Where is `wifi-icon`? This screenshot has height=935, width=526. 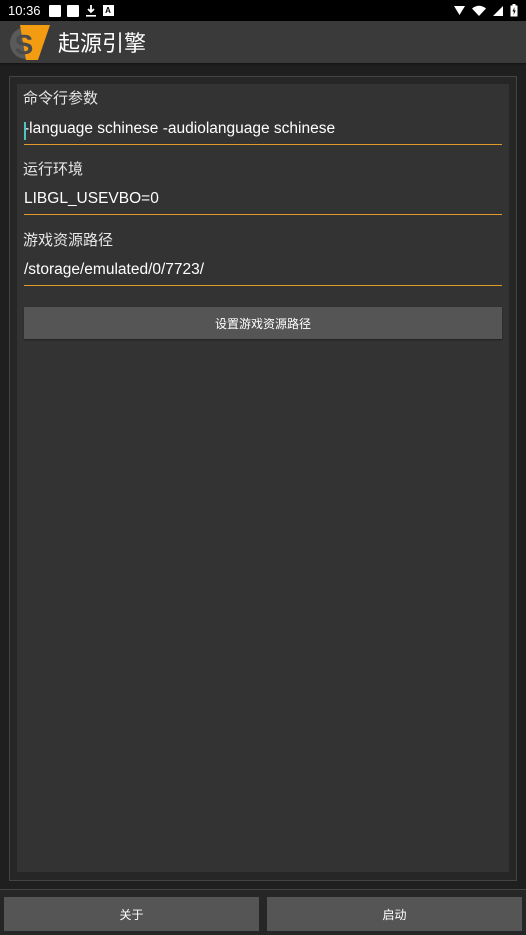 wifi-icon is located at coordinates (479, 10).